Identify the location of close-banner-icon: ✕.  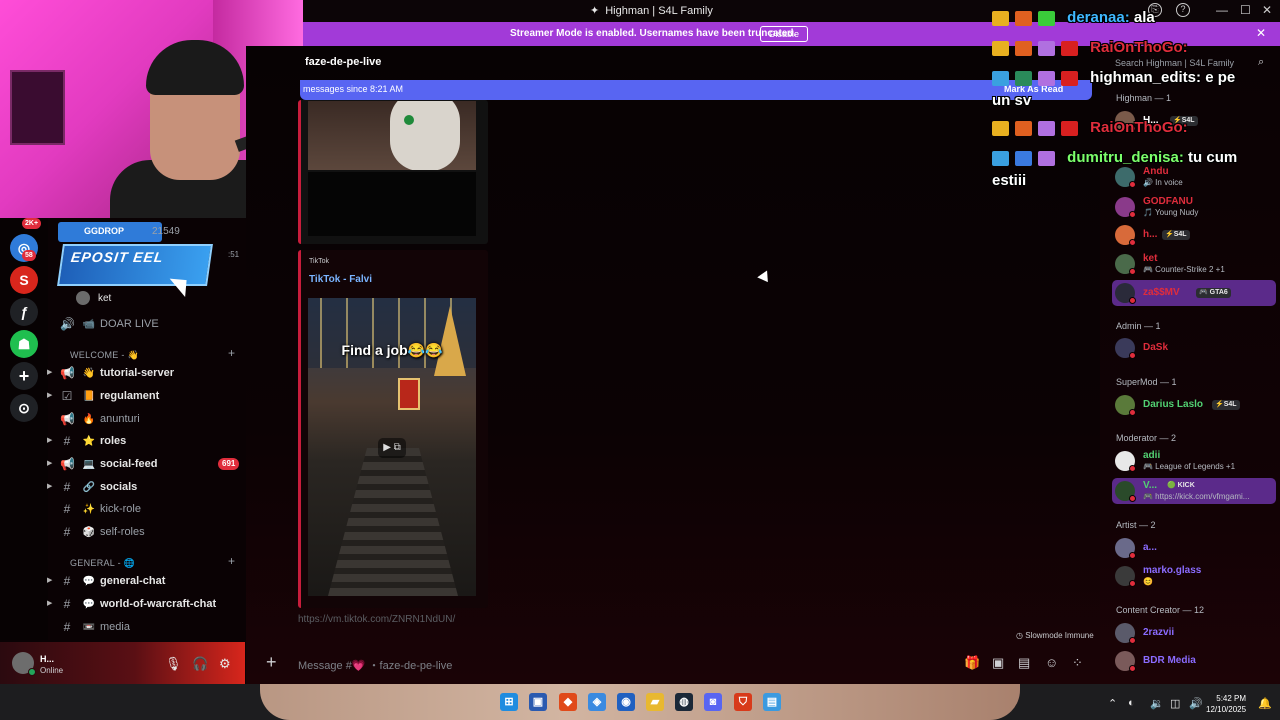
(1261, 33).